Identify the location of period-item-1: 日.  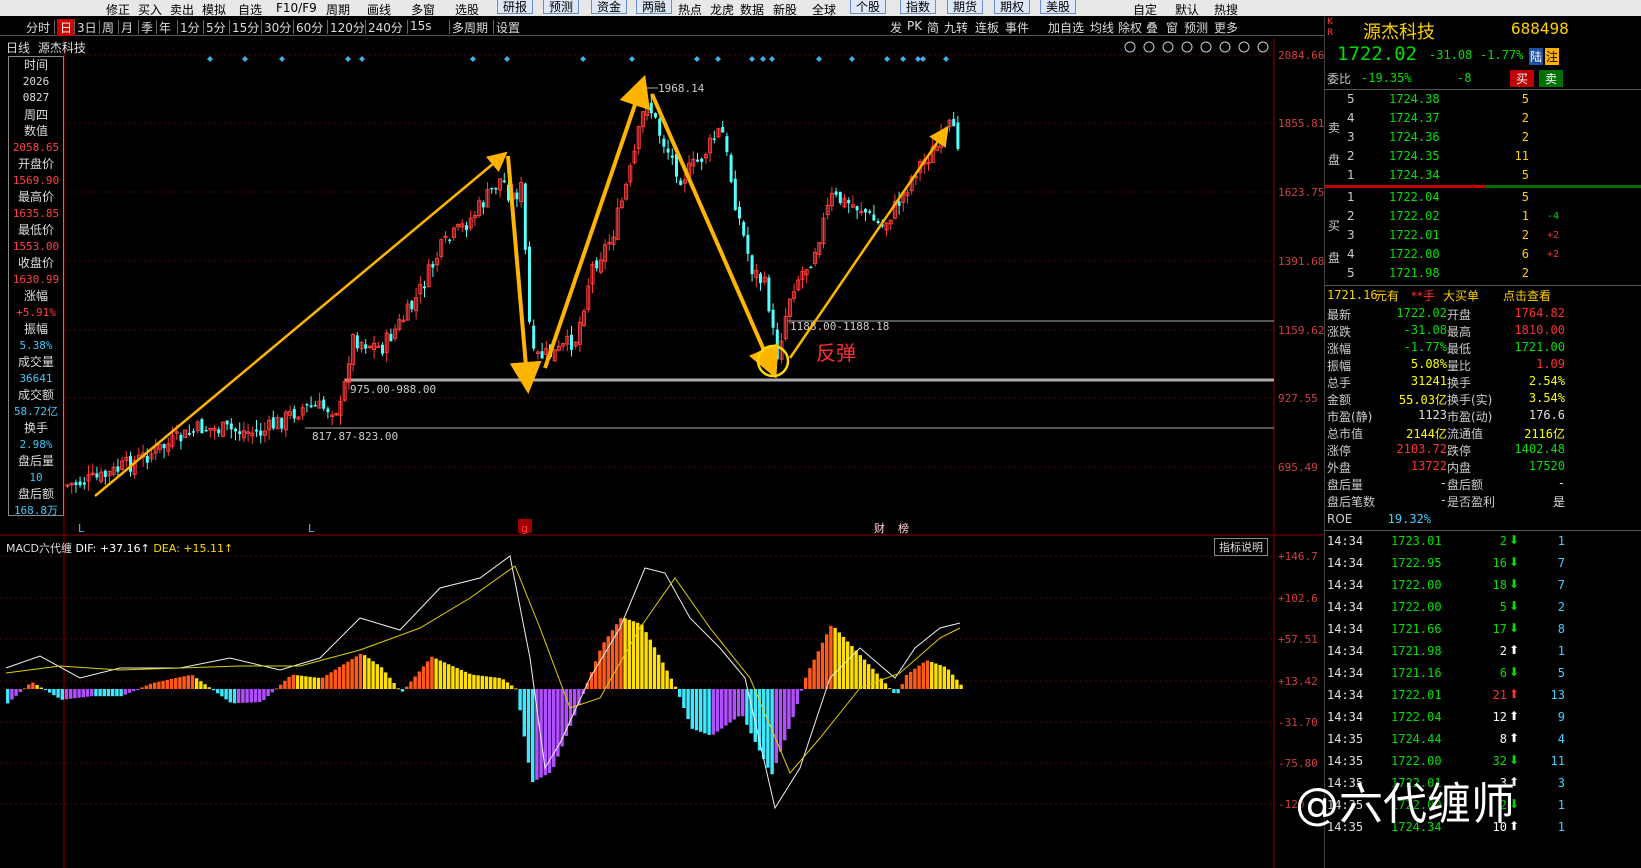
(66, 27).